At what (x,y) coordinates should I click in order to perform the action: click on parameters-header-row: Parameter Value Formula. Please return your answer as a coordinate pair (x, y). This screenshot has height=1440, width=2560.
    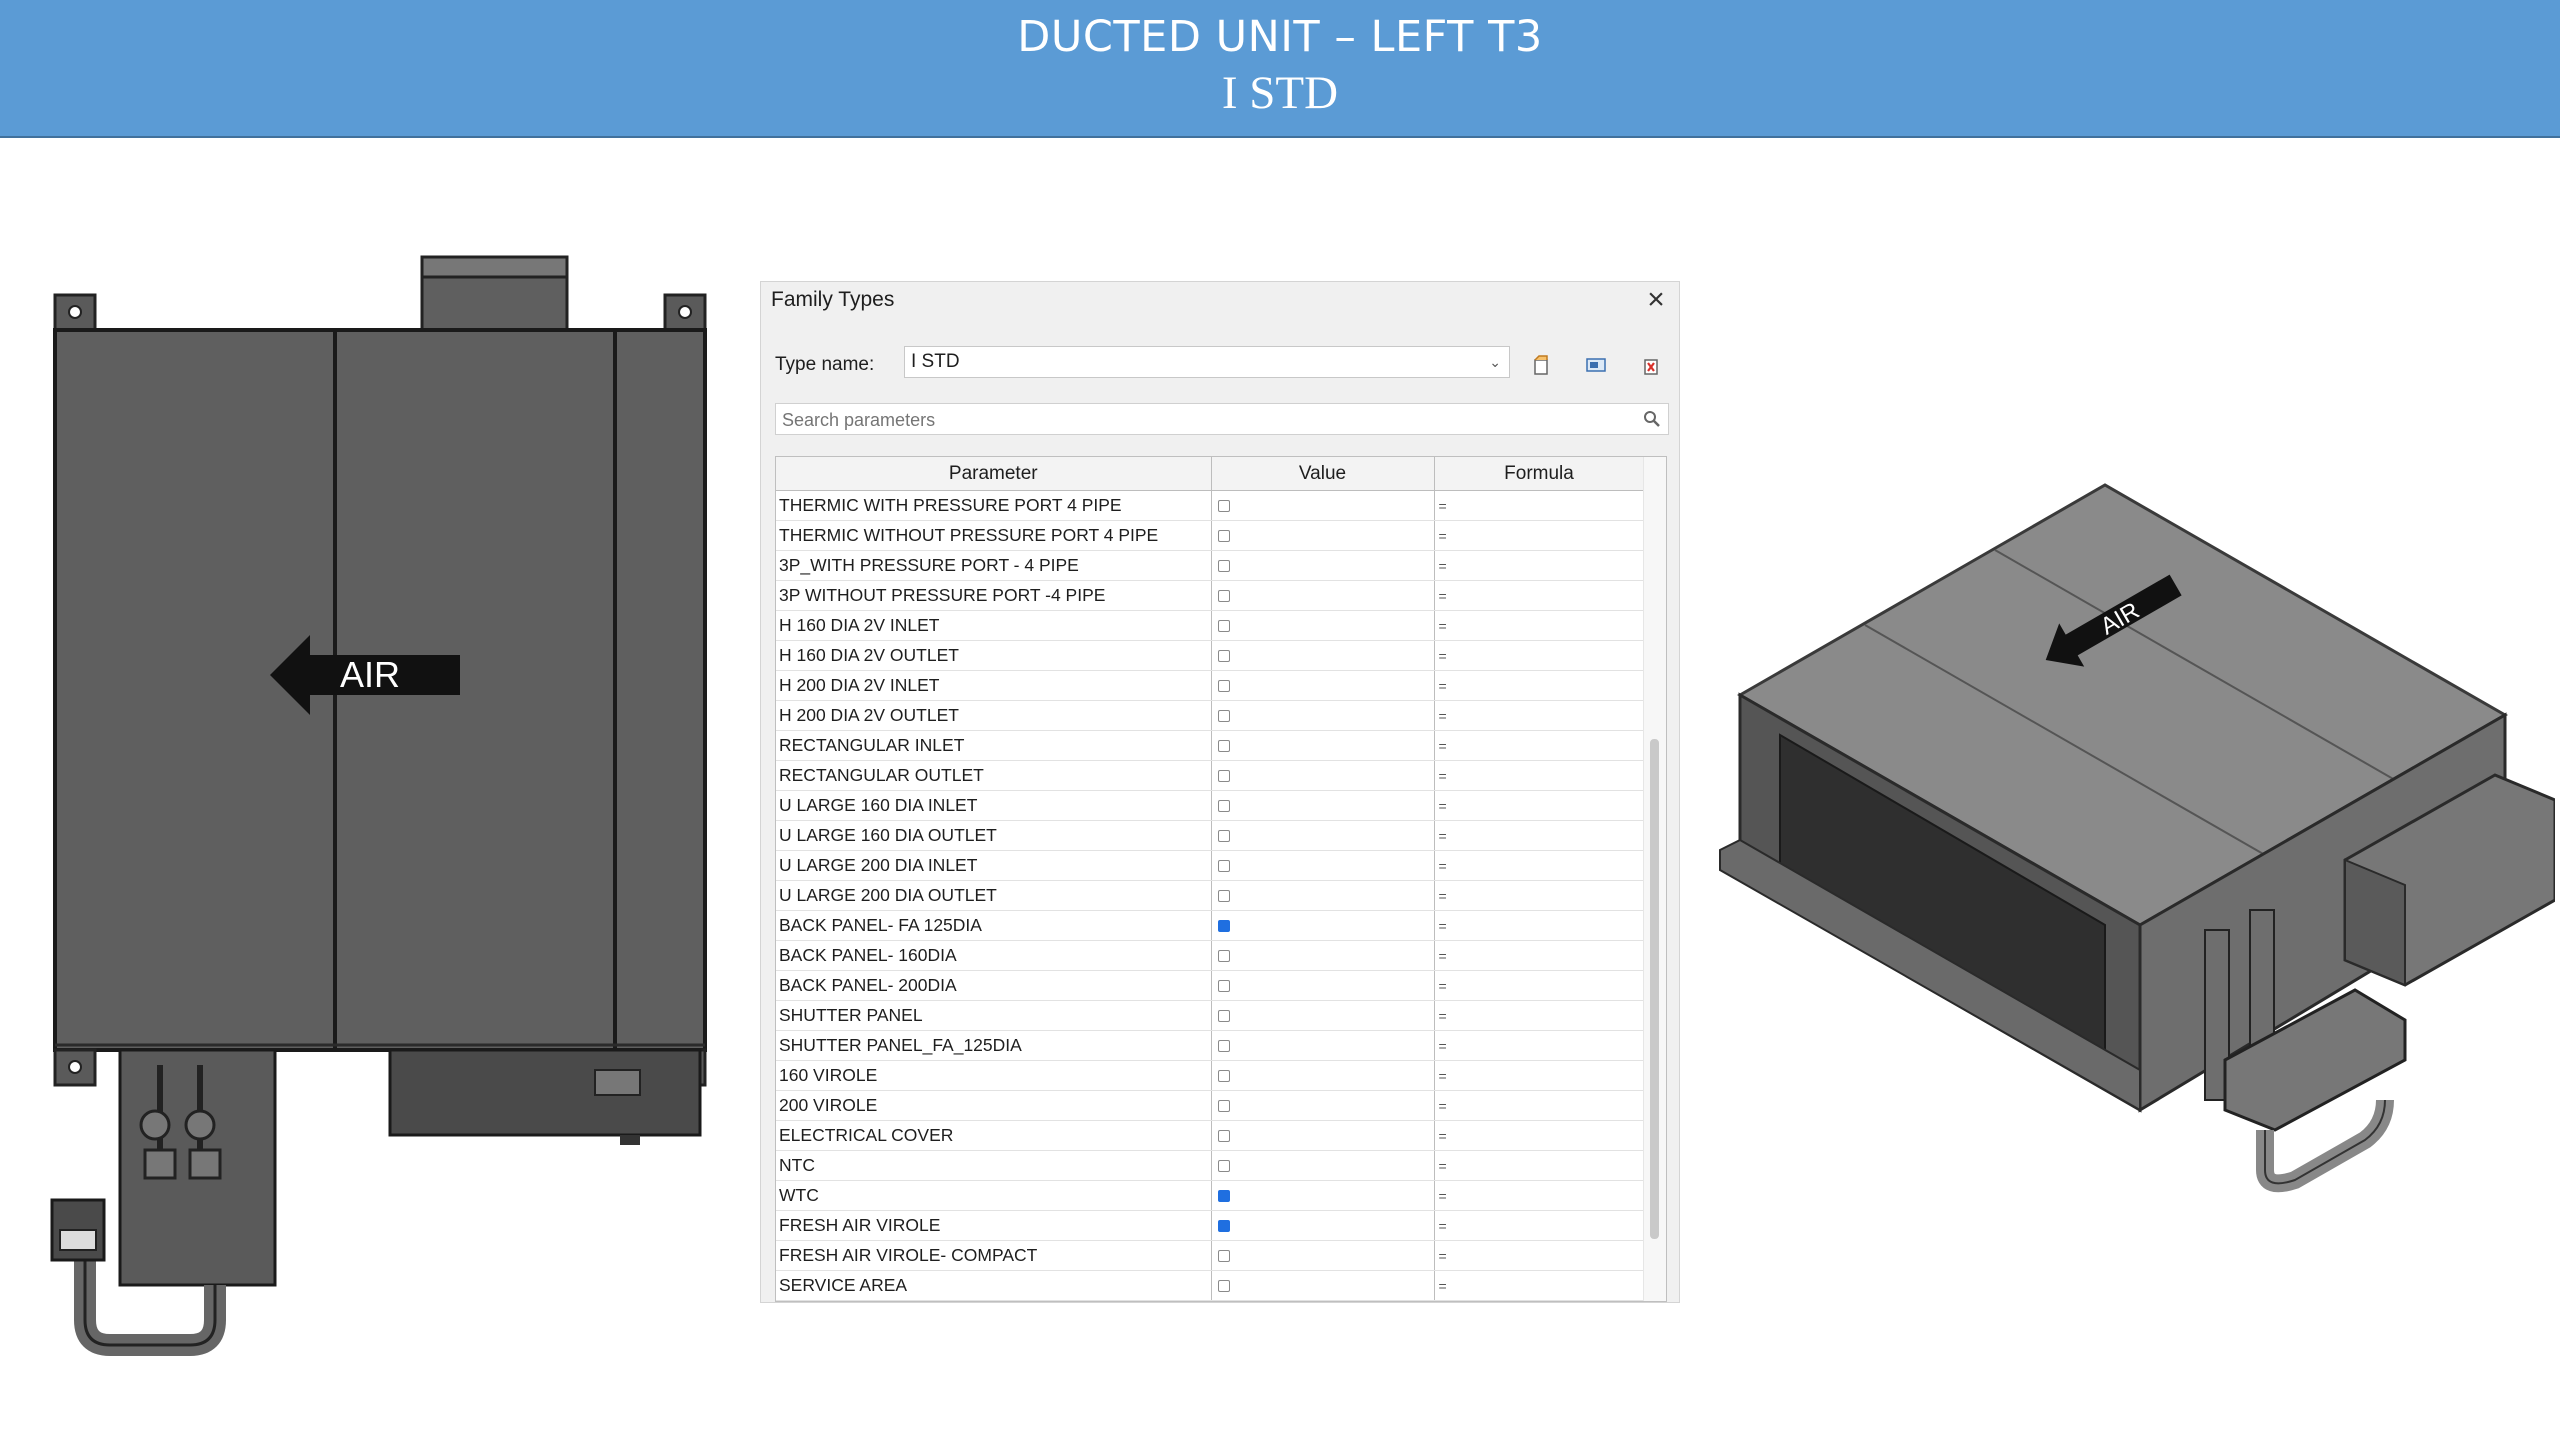
    Looking at the image, I should click on (1210, 474).